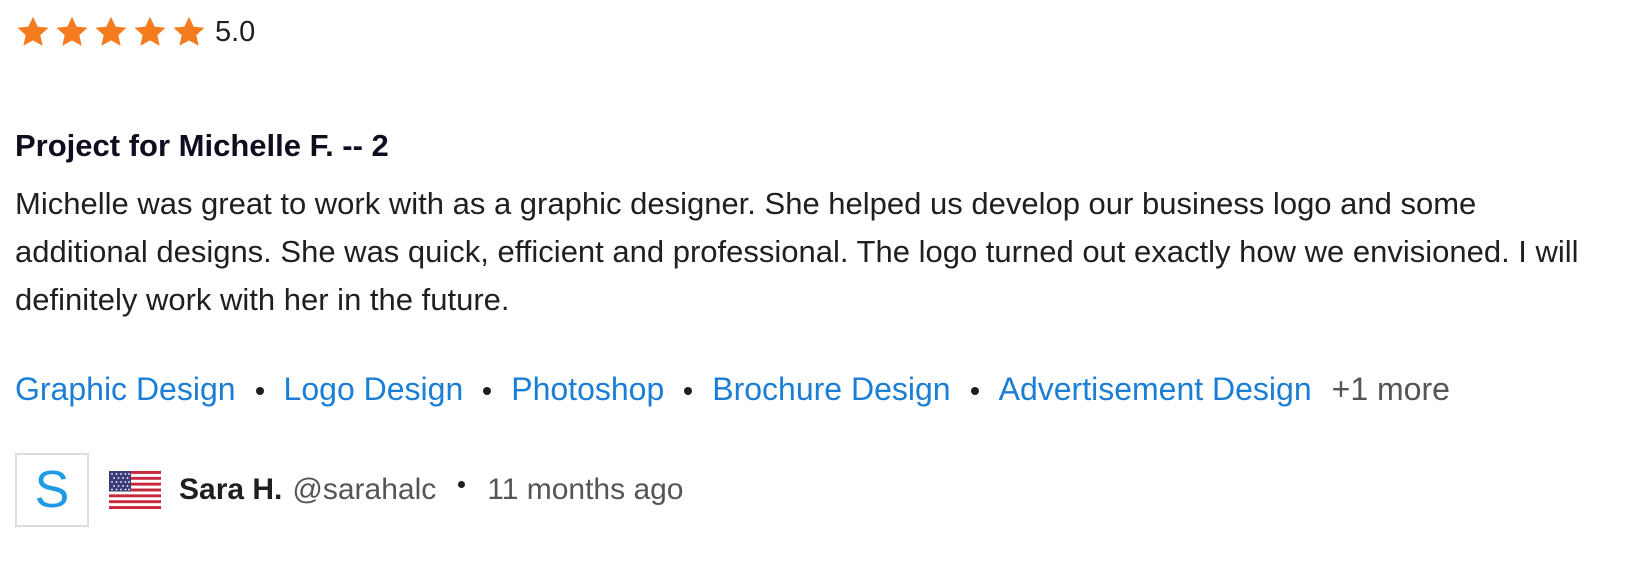 The image size is (1630, 582). Describe the element at coordinates (1391, 389) in the screenshot. I see `more-skills-button: +1 more` at that location.